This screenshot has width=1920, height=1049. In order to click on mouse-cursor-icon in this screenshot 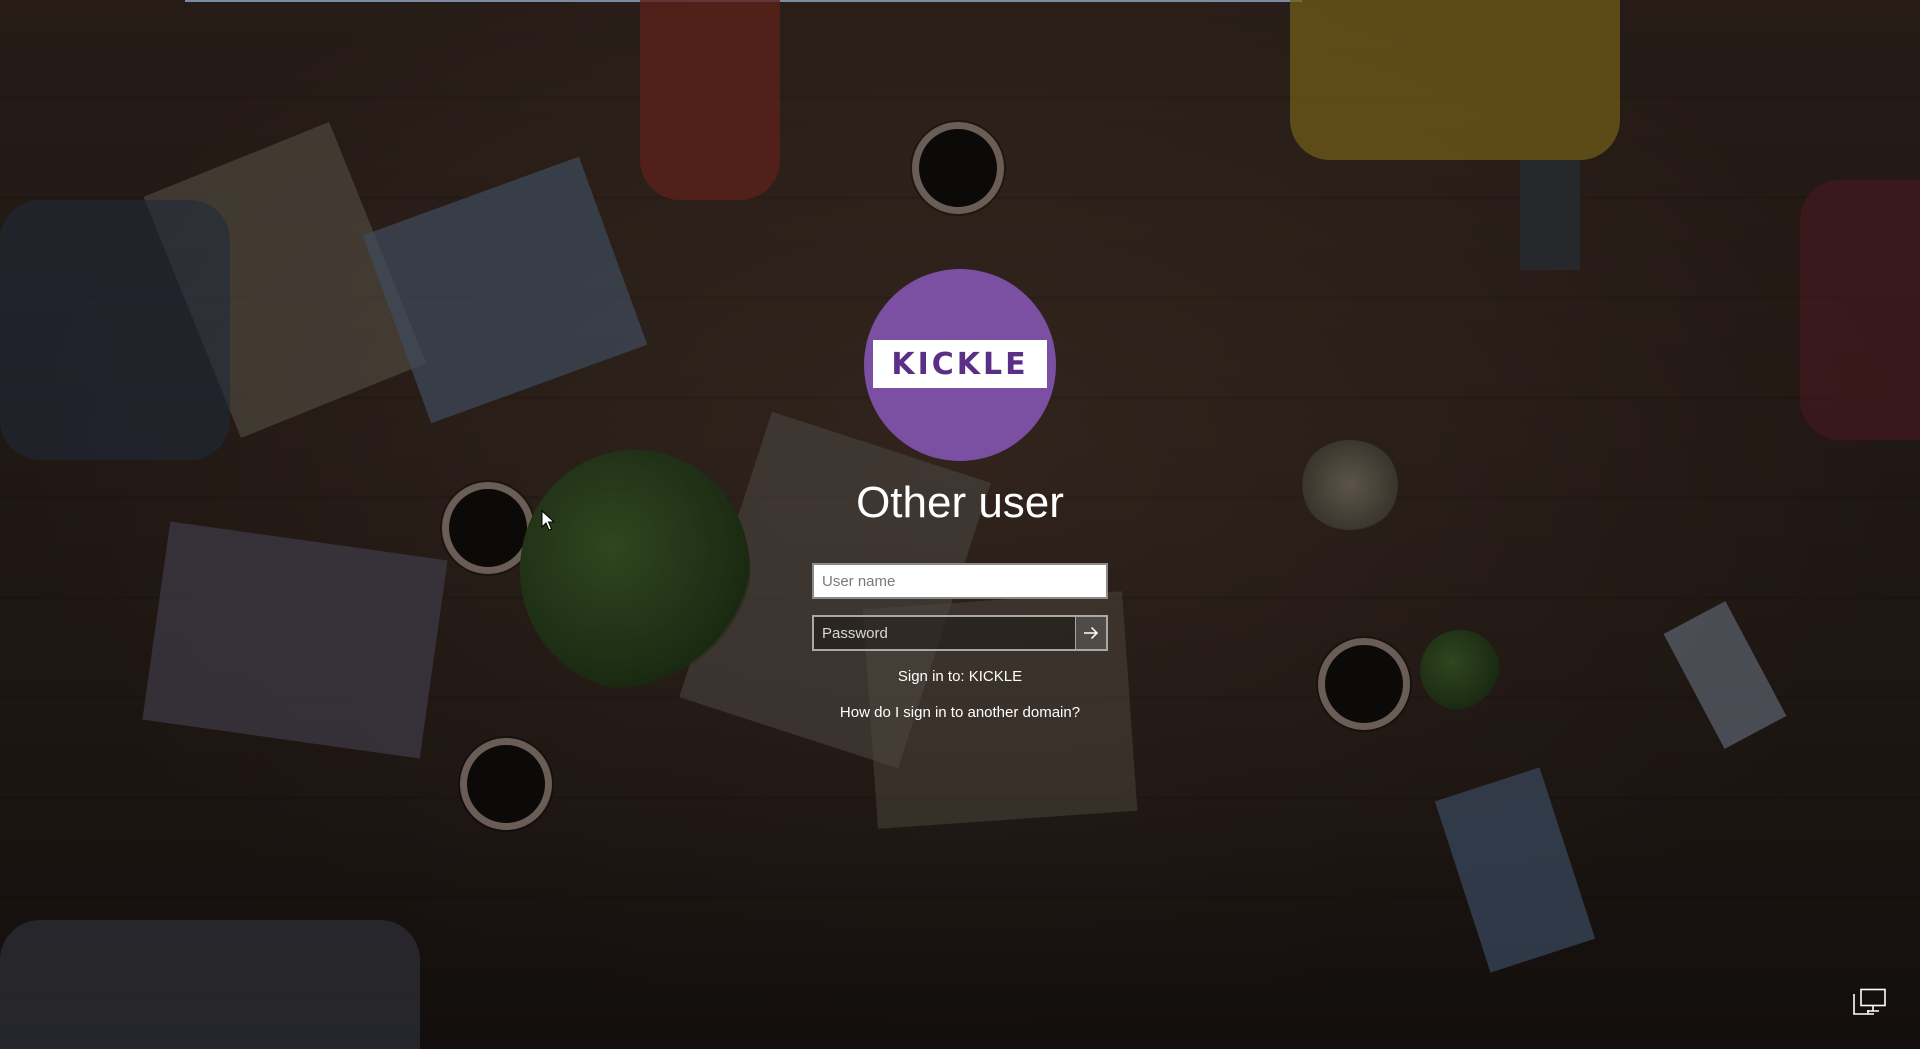, I will do `click(548, 520)`.